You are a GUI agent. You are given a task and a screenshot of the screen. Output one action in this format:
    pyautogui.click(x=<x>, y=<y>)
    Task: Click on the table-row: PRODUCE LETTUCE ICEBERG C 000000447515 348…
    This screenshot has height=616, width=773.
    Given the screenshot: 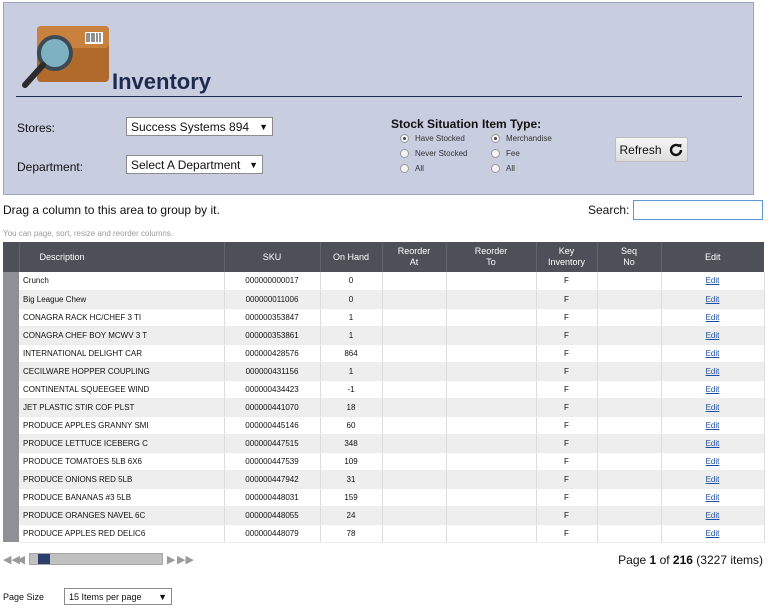 What is the action you would take?
    pyautogui.click(x=384, y=443)
    